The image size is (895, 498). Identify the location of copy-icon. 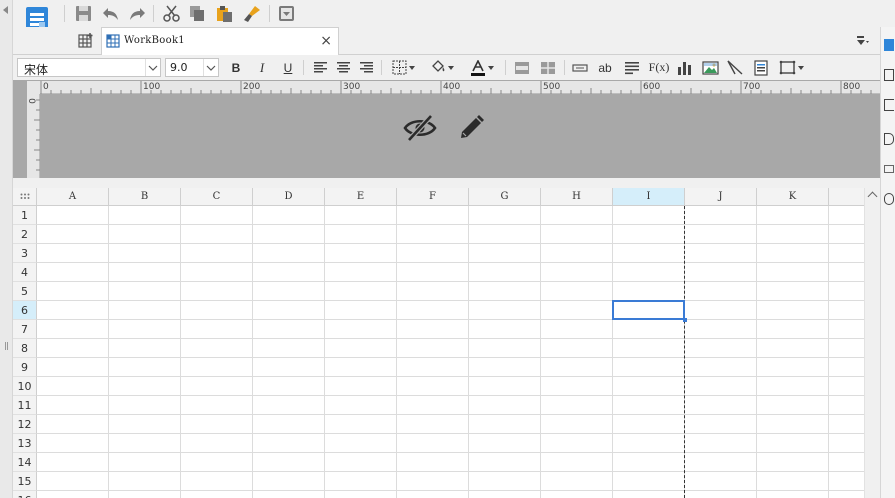
(197, 13).